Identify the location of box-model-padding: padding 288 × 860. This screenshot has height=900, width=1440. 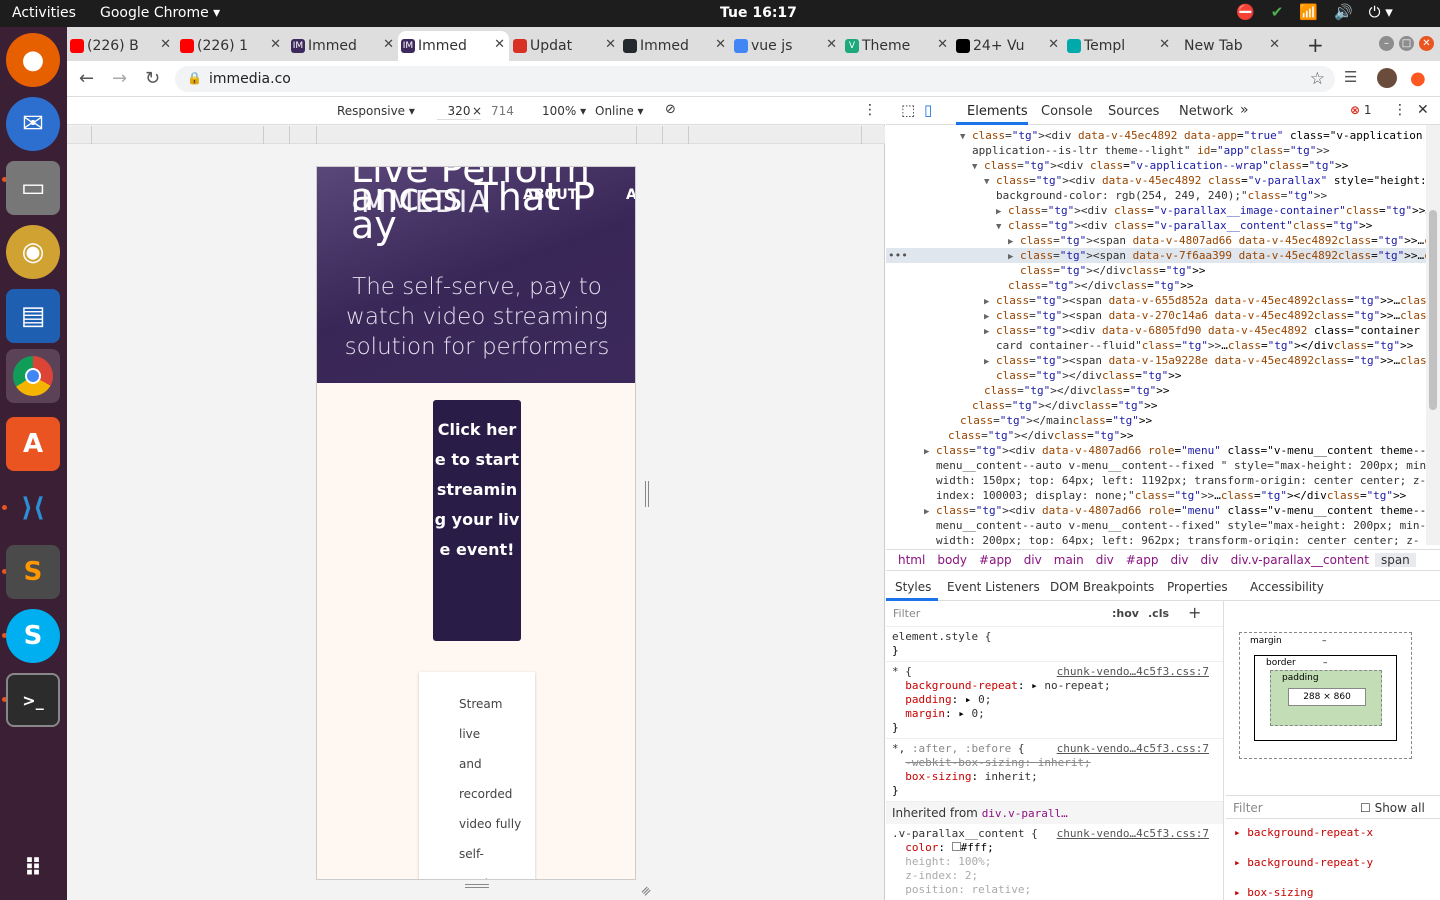
(1326, 698).